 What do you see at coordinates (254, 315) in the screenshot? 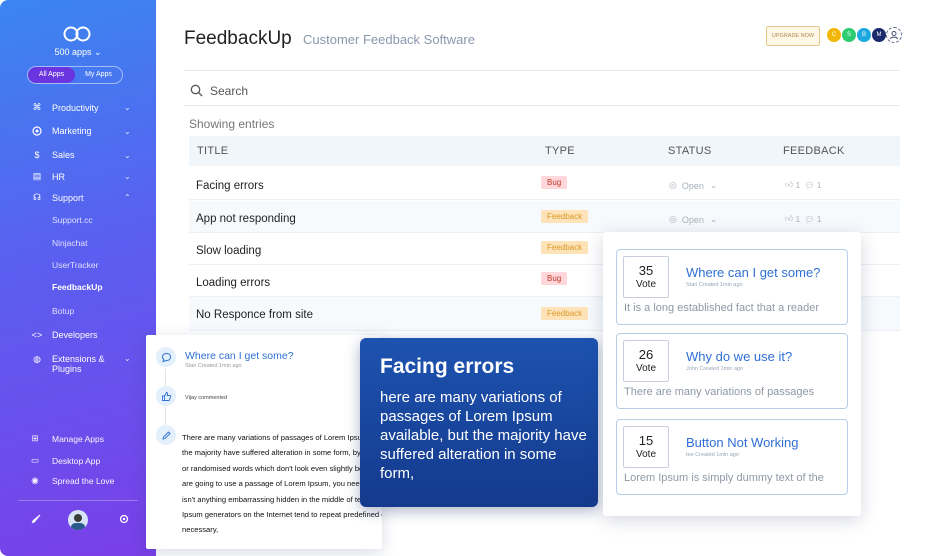
I see `row-title: No Responce from site` at bounding box center [254, 315].